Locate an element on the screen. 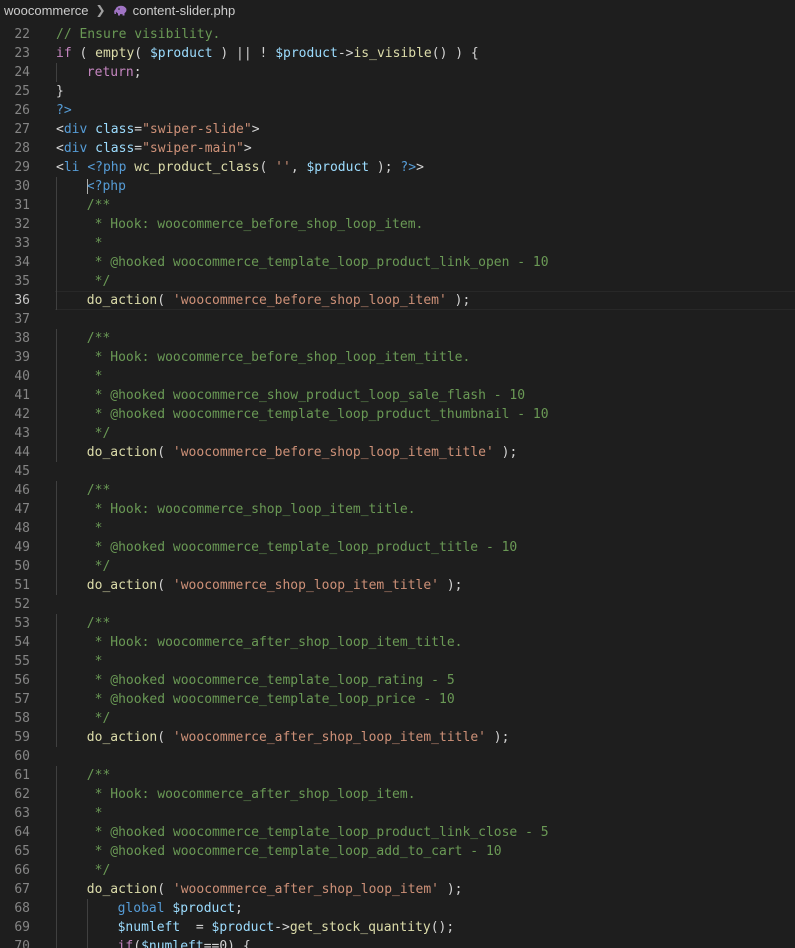 This screenshot has height=948, width=795. code-line: 60 is located at coordinates (397, 756).